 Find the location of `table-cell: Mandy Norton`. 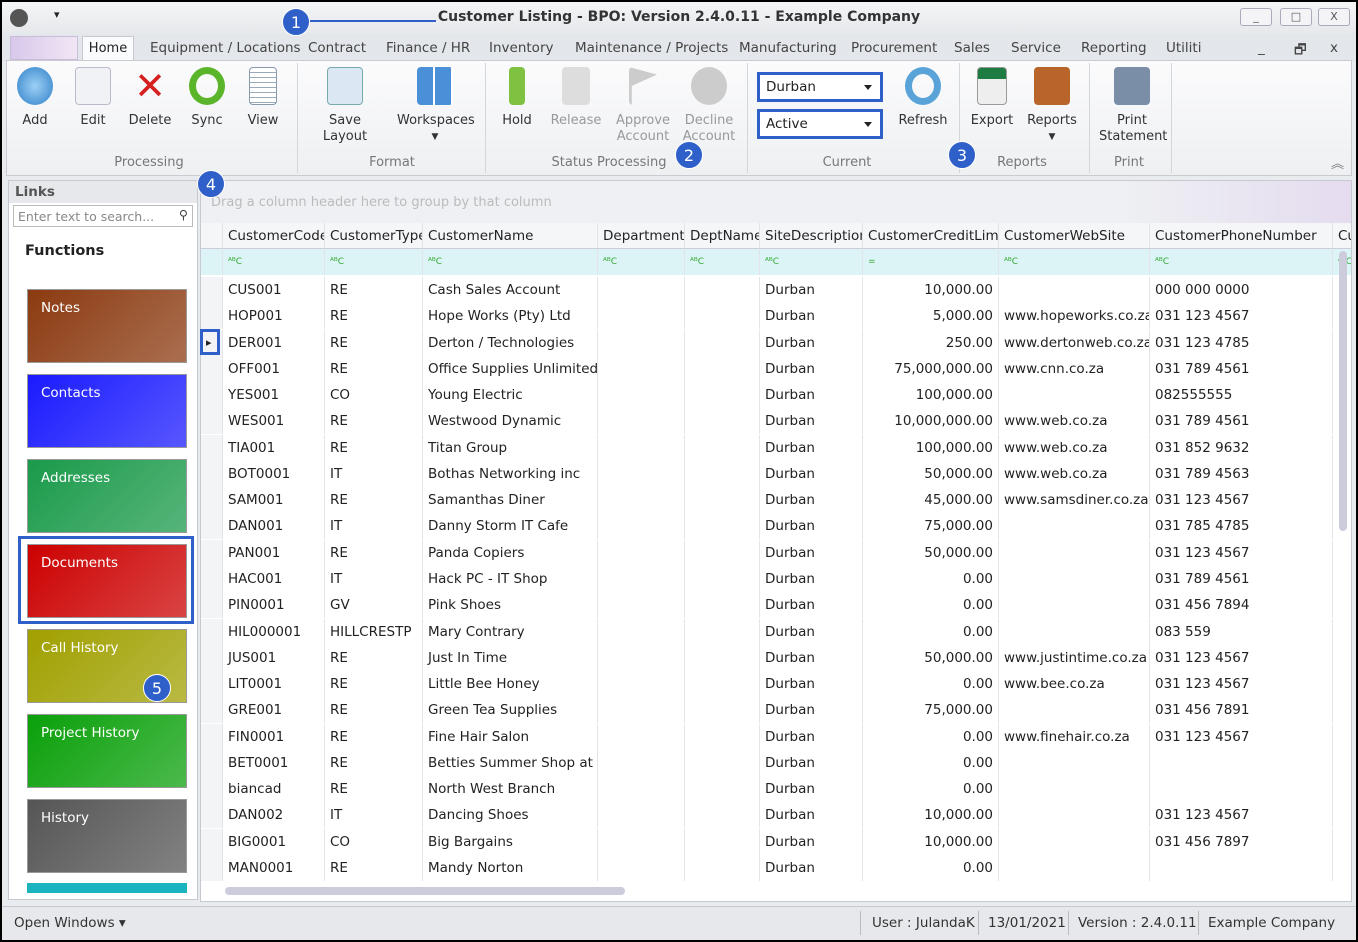

table-cell: Mandy Norton is located at coordinates (510, 867).